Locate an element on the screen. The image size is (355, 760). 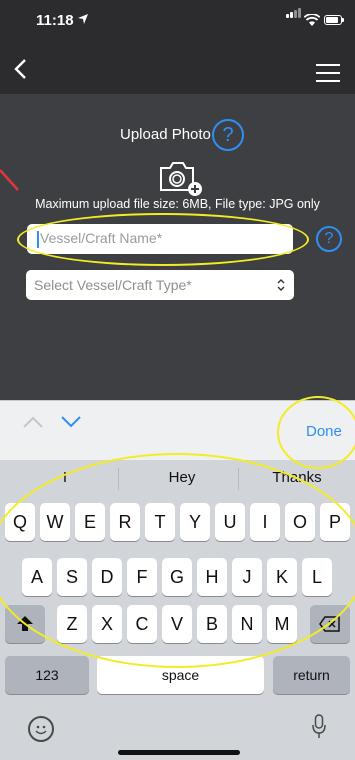
location-arrow-icon is located at coordinates (83, 19).